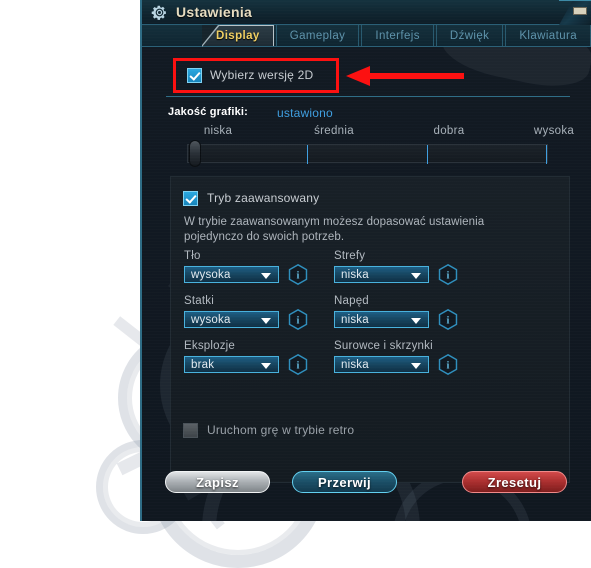 This screenshot has height=568, width=591. What do you see at coordinates (218, 131) in the screenshot?
I see `slider-tick-niska: niska` at bounding box center [218, 131].